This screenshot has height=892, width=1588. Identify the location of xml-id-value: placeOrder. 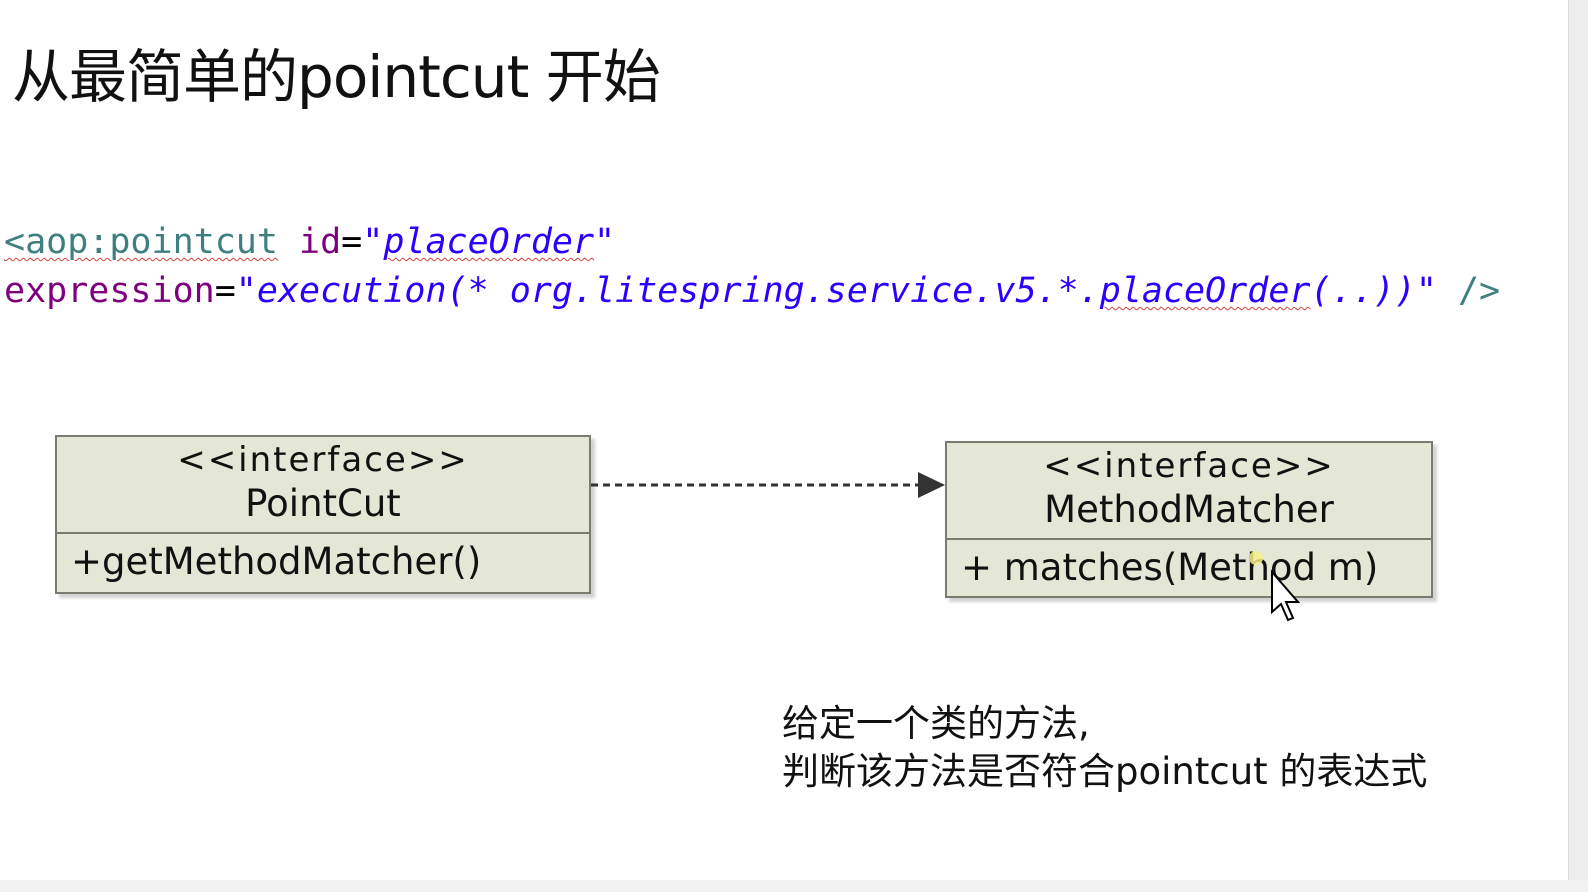
(489, 242).